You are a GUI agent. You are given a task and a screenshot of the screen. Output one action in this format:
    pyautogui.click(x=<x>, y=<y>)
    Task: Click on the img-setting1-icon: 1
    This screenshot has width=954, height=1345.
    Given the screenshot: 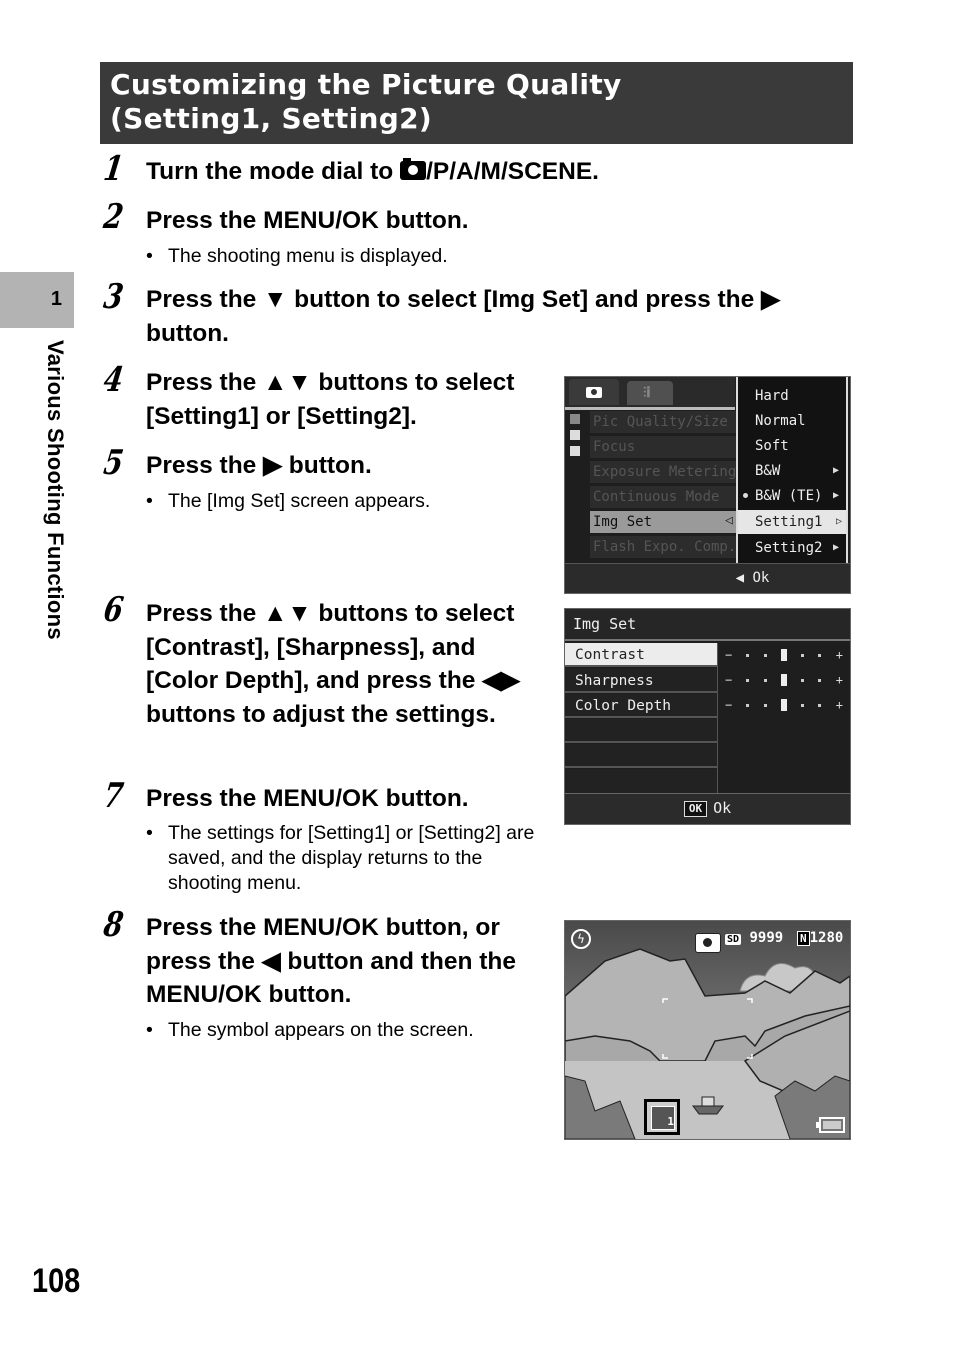 What is the action you would take?
    pyautogui.click(x=662, y=1117)
    